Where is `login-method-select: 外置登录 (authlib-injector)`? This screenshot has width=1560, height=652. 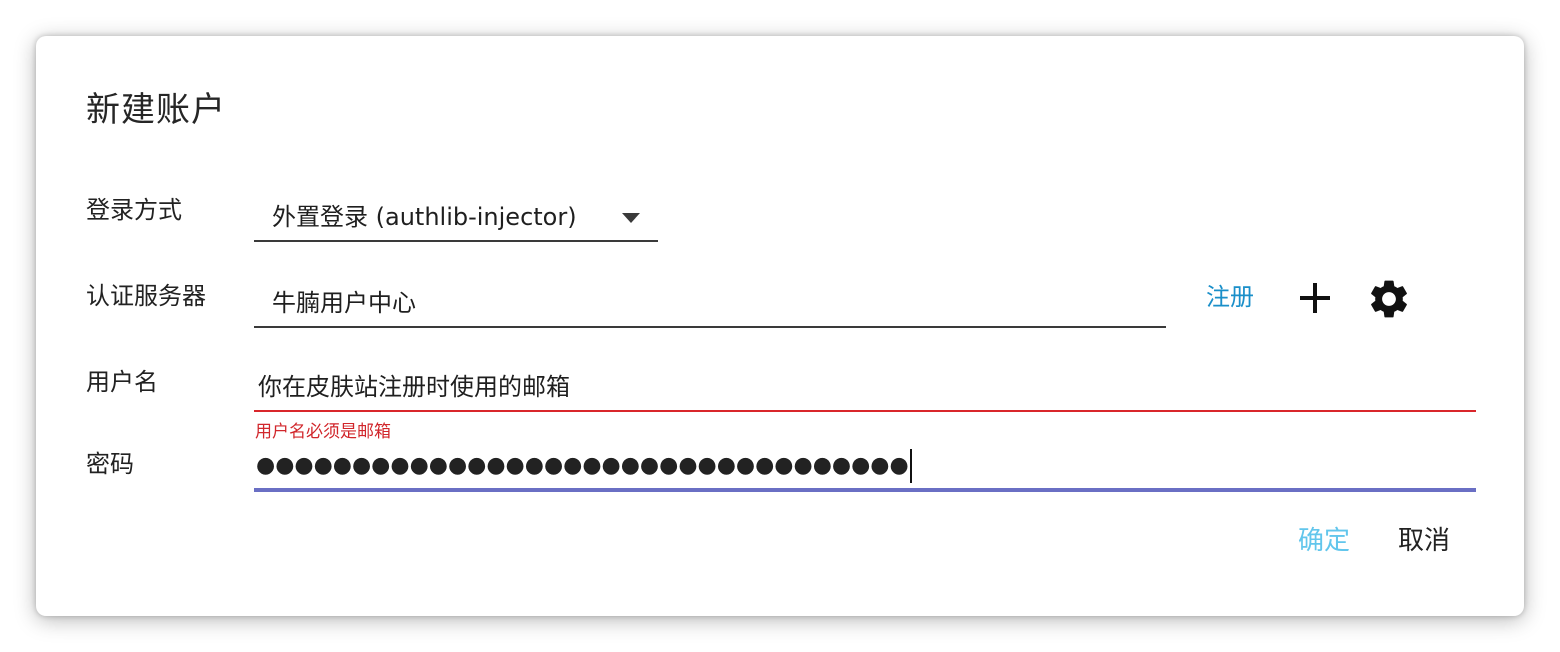 login-method-select: 外置登录 (authlib-injector) is located at coordinates (456, 218).